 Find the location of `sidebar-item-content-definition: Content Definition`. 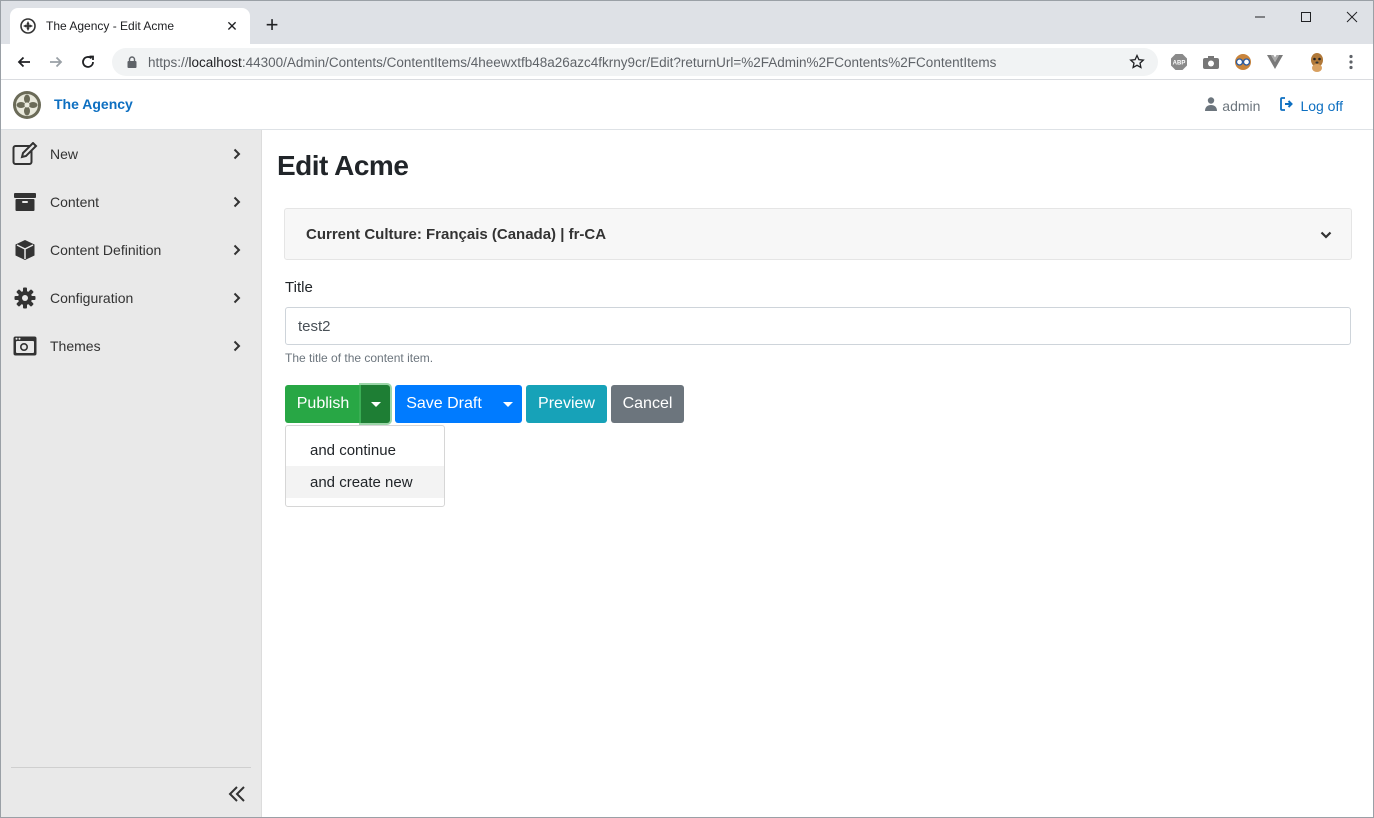

sidebar-item-content-definition: Content Definition is located at coordinates (131, 250).